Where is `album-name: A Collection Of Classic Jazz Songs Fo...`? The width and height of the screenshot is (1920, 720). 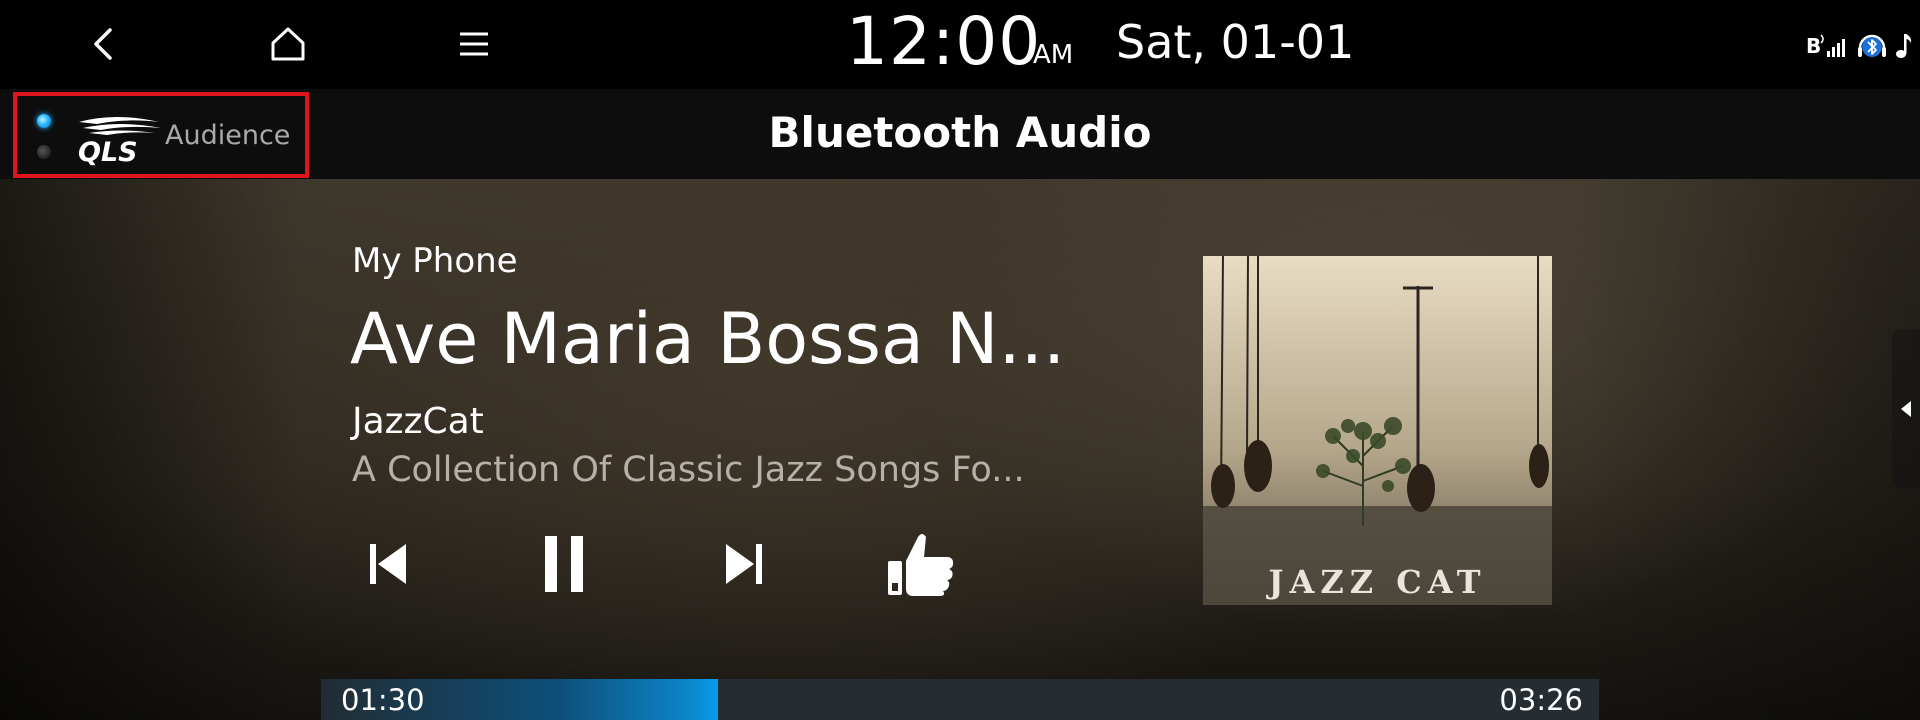 album-name: A Collection Of Classic Jazz Songs Fo... is located at coordinates (688, 470).